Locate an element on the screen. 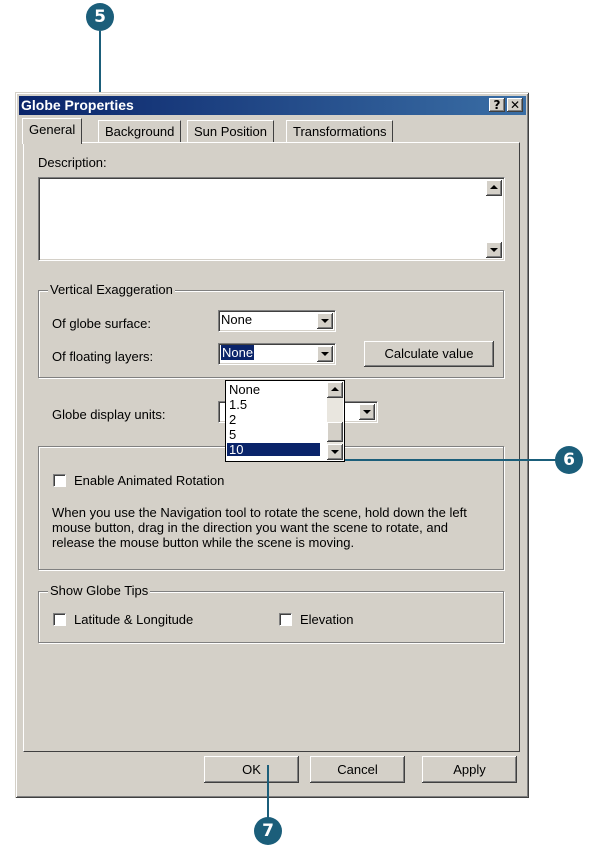 This screenshot has width=590, height=850. callout-5: 5 is located at coordinates (100, 17).